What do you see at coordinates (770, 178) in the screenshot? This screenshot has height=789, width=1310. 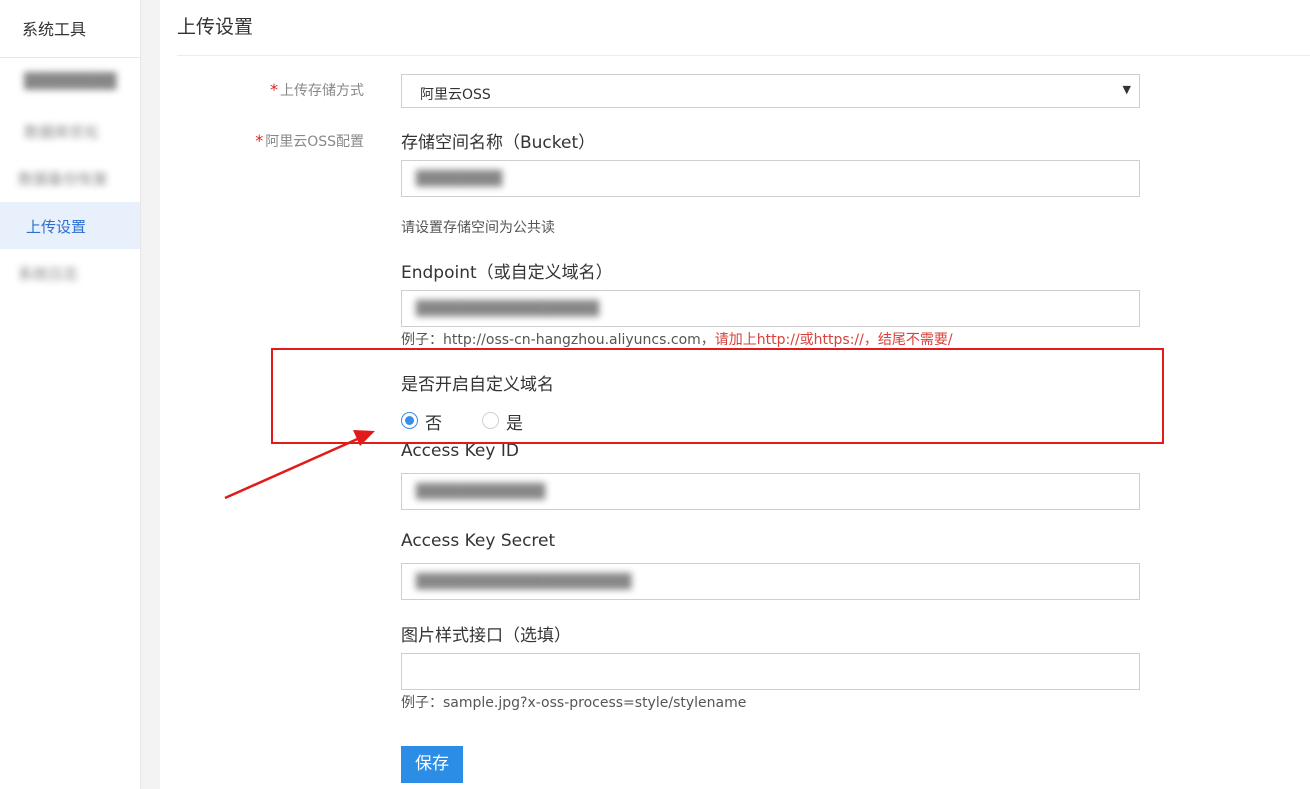 I see `bucket-input: ████████` at bounding box center [770, 178].